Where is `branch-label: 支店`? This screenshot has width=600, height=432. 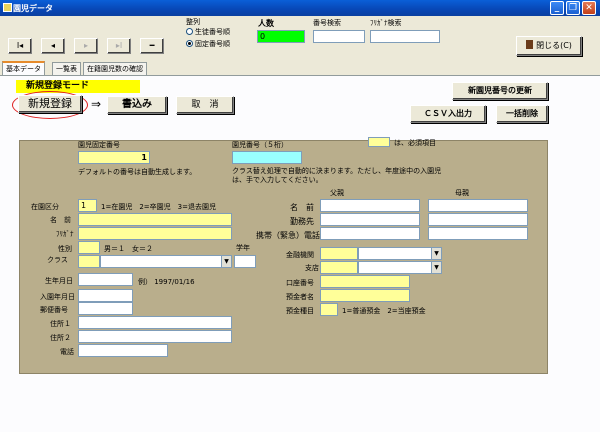 branch-label: 支店 is located at coordinates (312, 268).